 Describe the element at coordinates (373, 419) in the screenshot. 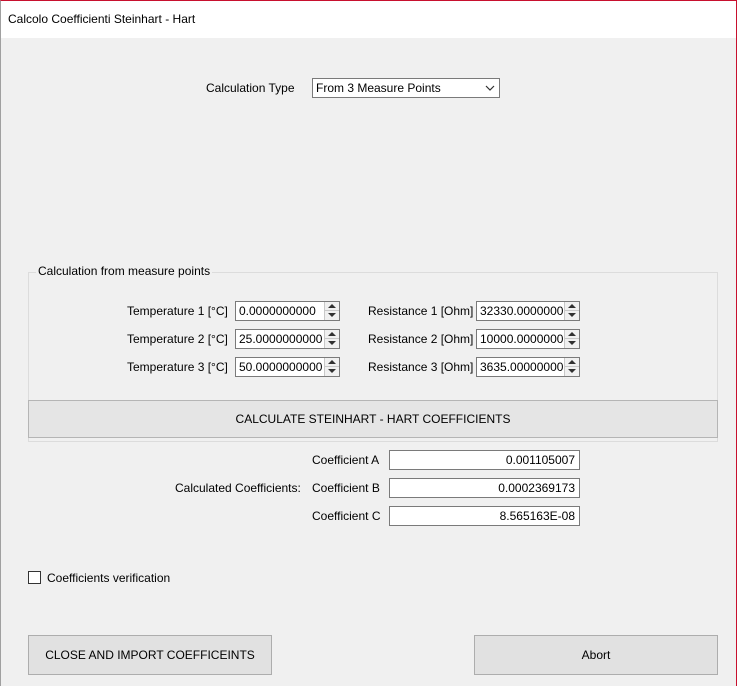

I see `calculate-coefficients-button: CALCULATE STEINHART - HART COEFFICIENTS` at that location.